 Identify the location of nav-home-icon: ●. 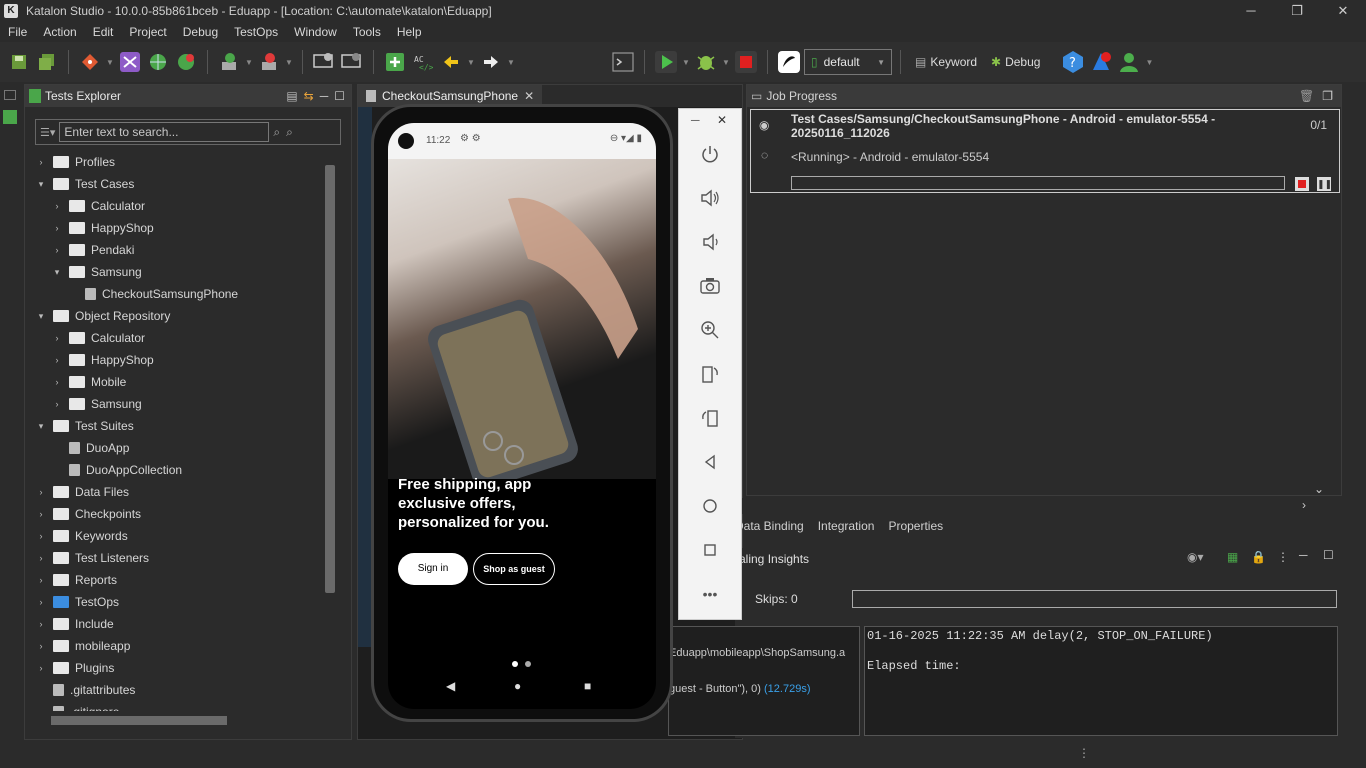
(517, 686).